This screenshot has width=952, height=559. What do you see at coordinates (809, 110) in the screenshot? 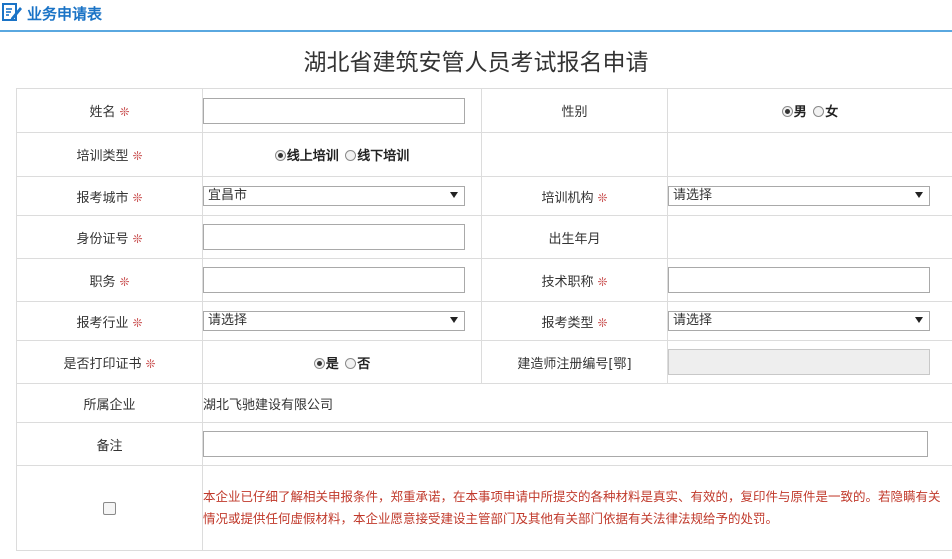
I see `gender-radio-group: 男 女` at bounding box center [809, 110].